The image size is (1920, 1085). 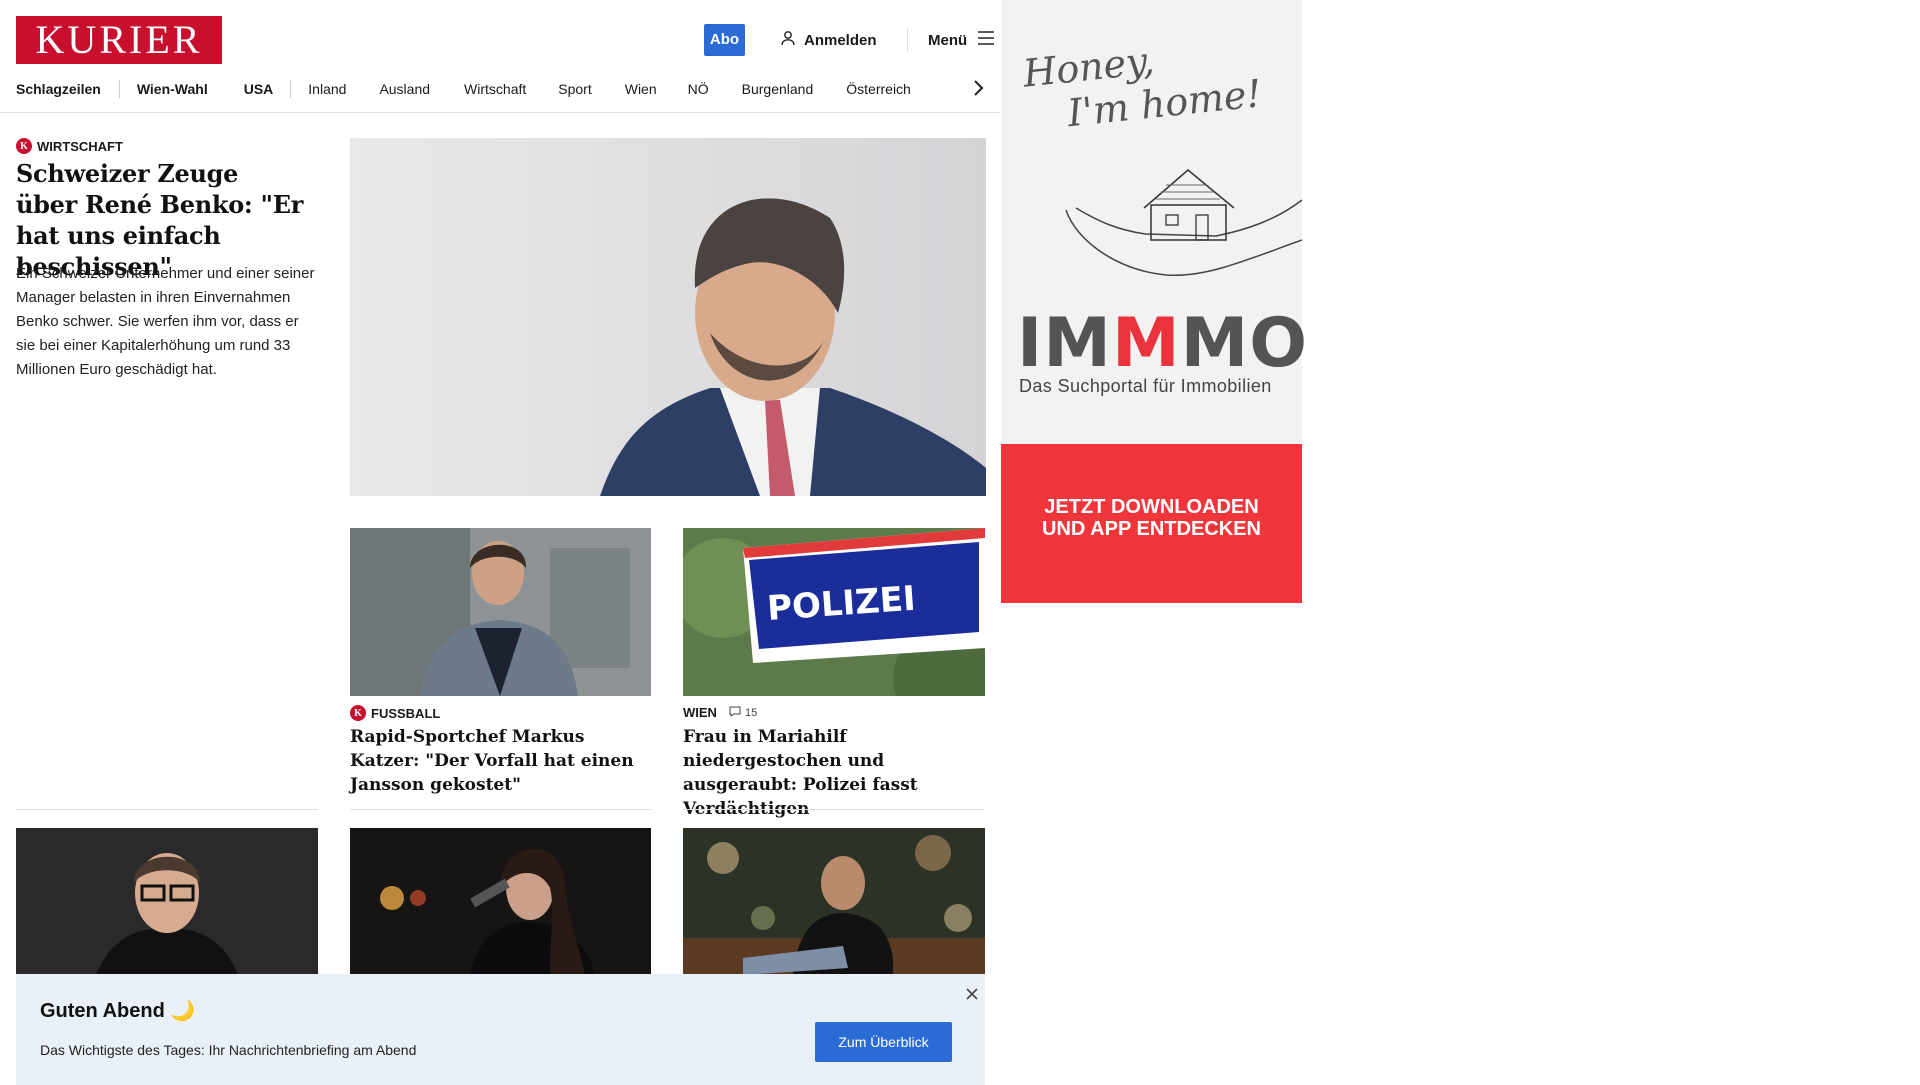 What do you see at coordinates (720, 712) in the screenshot?
I see `card-kicker-wien: Wien 15` at bounding box center [720, 712].